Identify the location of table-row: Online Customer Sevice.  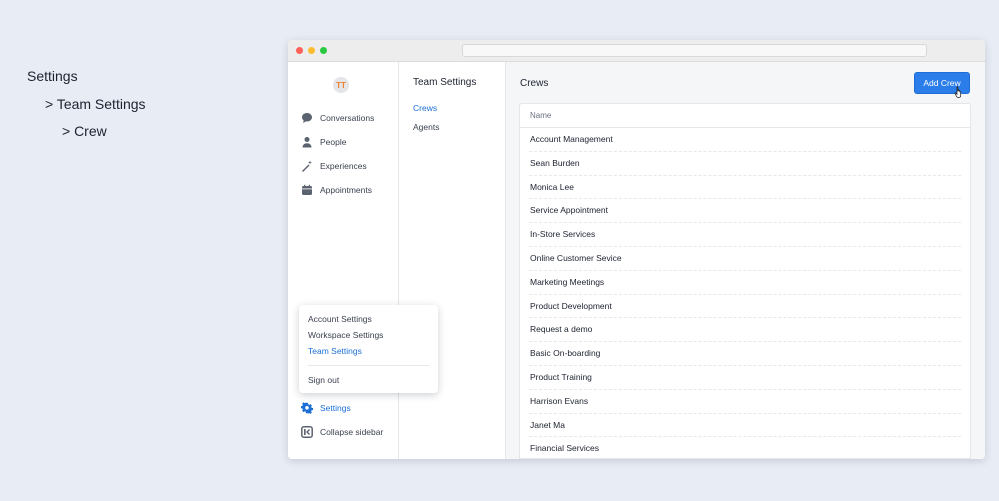
(745, 259).